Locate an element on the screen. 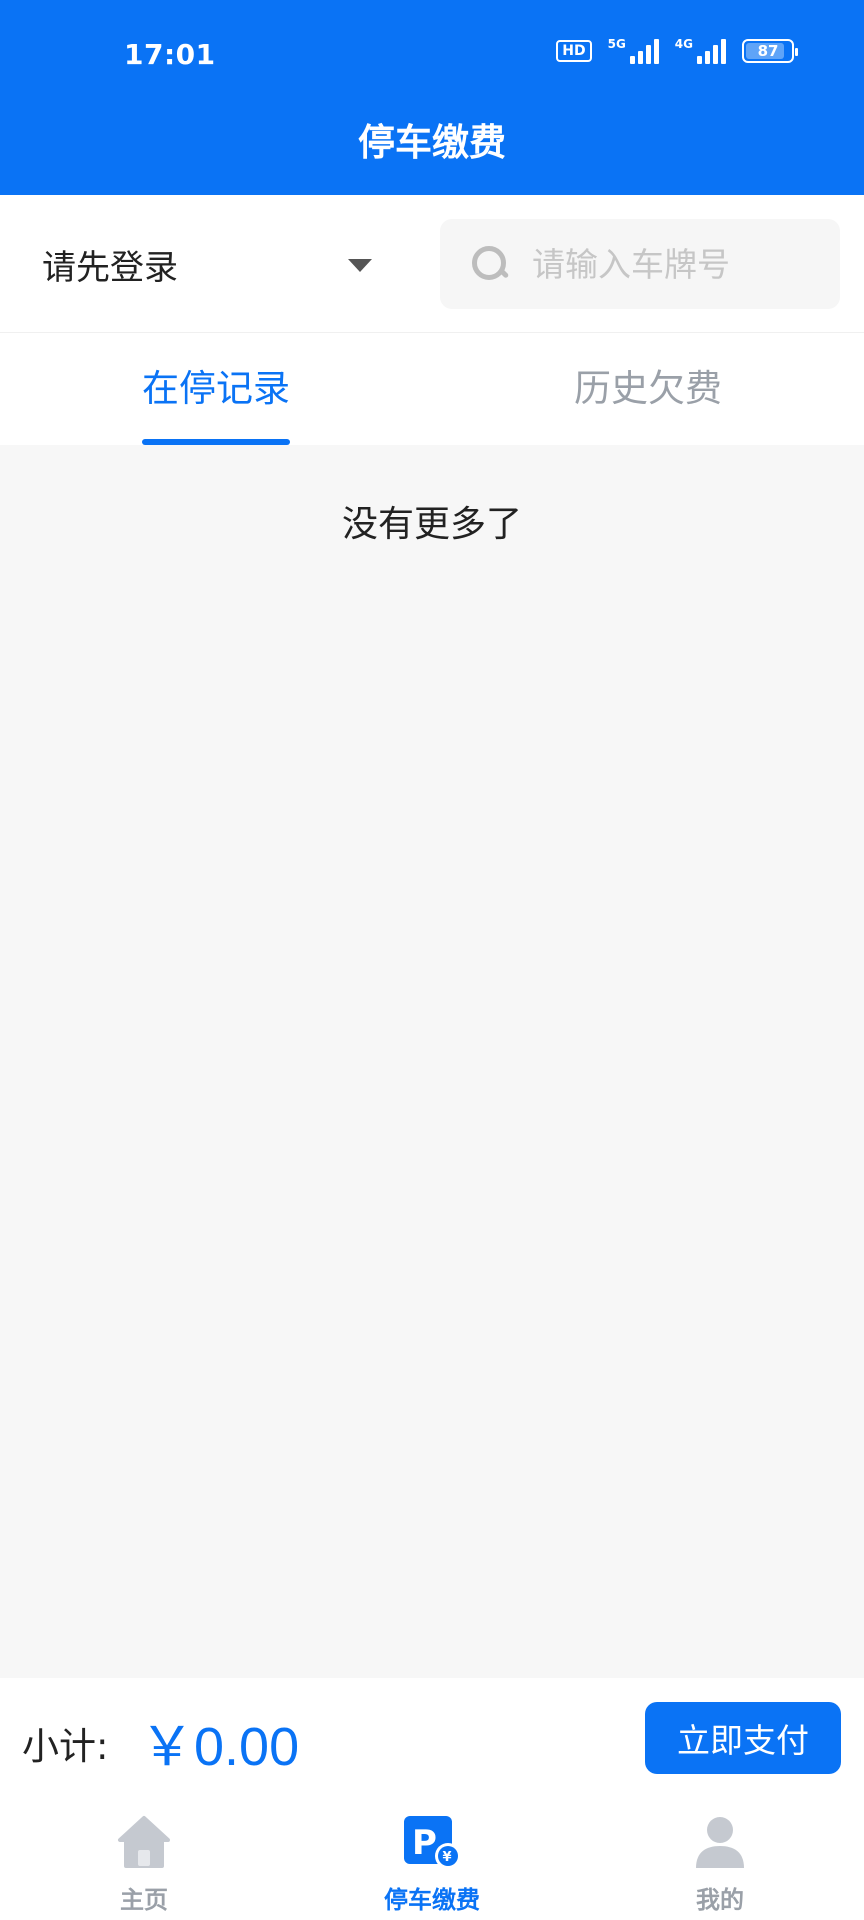  signal-5g-icon: 5G is located at coordinates (633, 51).